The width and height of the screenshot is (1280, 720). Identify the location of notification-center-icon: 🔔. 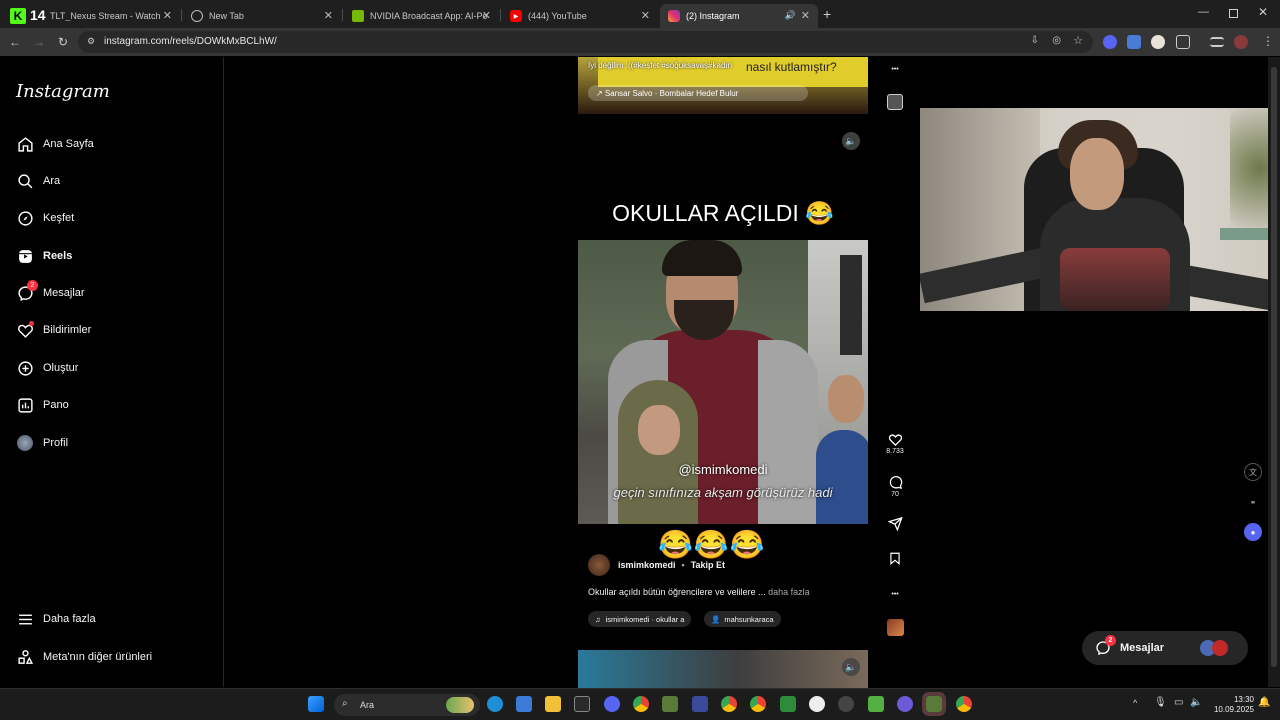
(1264, 702).